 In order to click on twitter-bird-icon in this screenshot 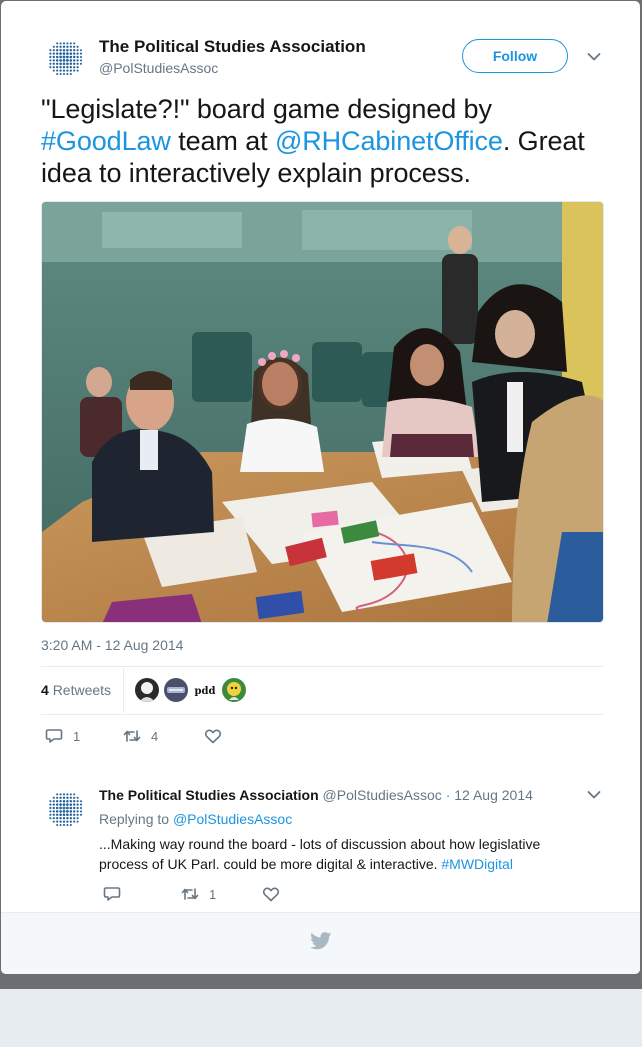, I will do `click(321, 941)`.